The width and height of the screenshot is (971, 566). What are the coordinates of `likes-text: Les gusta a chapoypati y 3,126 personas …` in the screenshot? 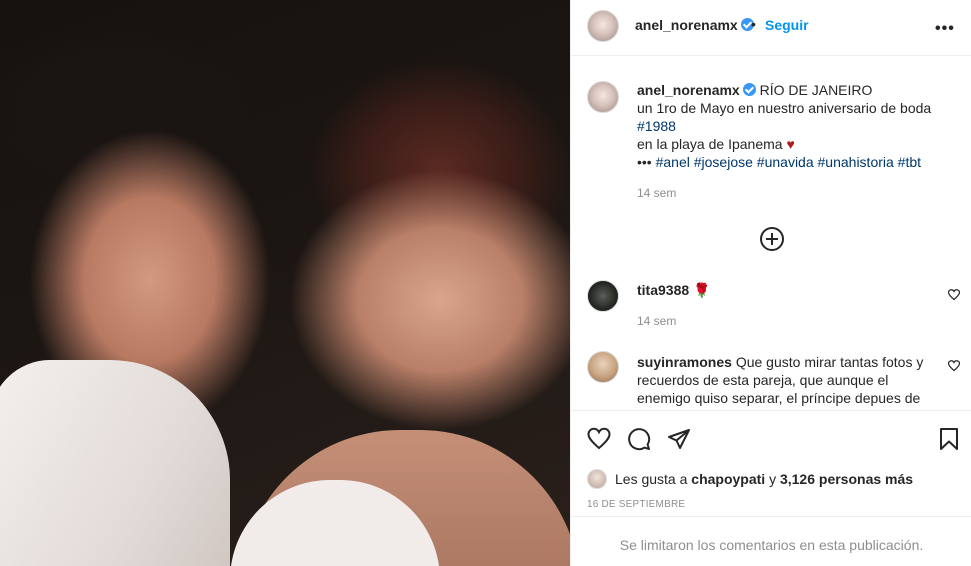 It's located at (764, 479).